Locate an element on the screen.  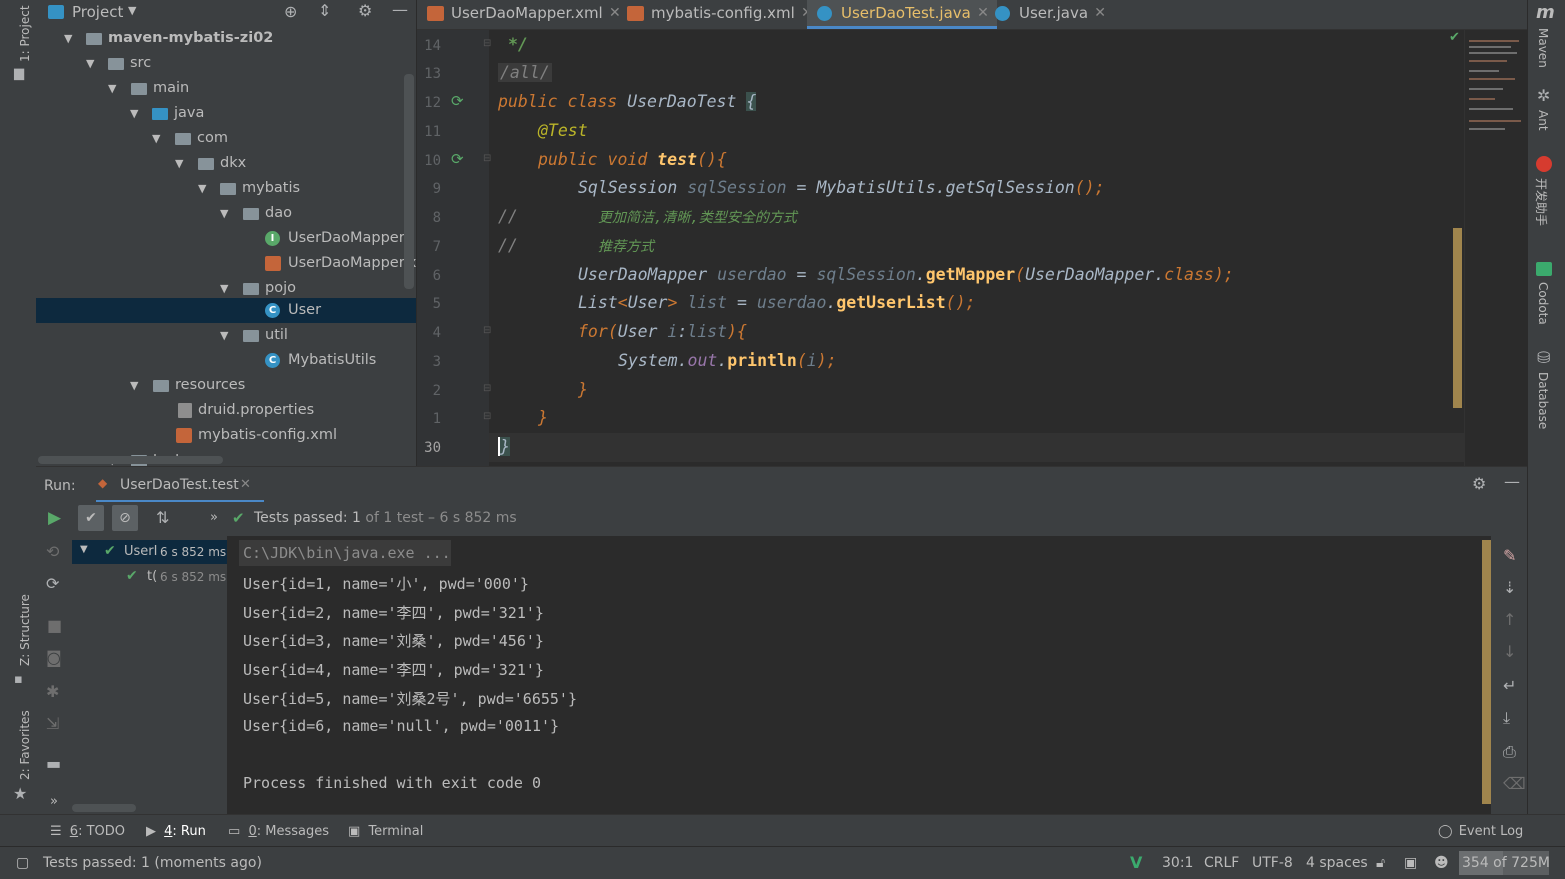
show-ignored-toggle: ⊘ is located at coordinates (125, 518).